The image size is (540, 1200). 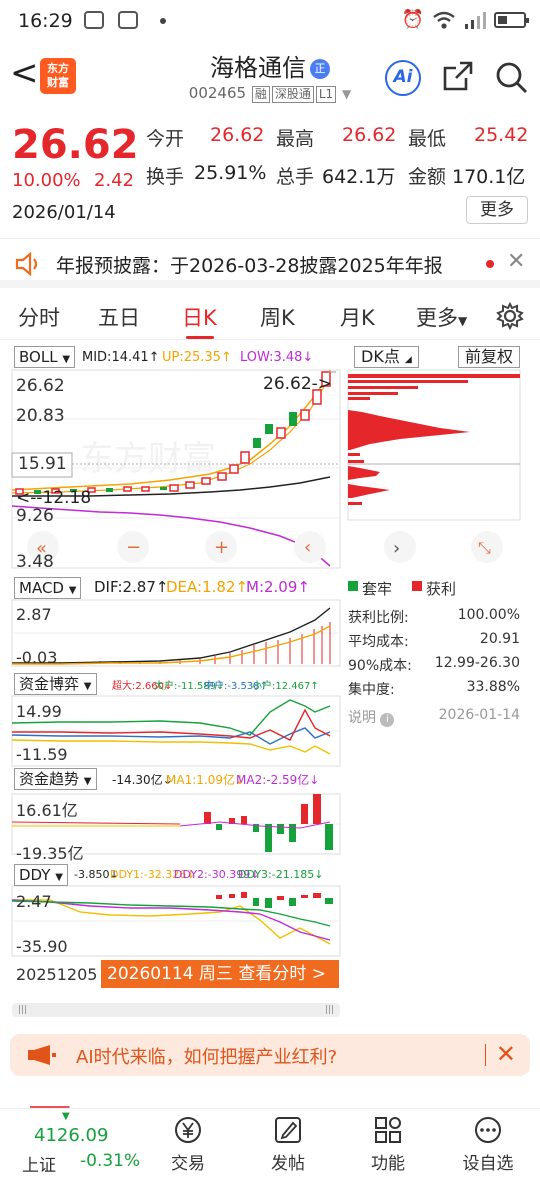 I want to click on stat-profit-ratio: 获利比例: 100.00%, so click(x=434, y=616).